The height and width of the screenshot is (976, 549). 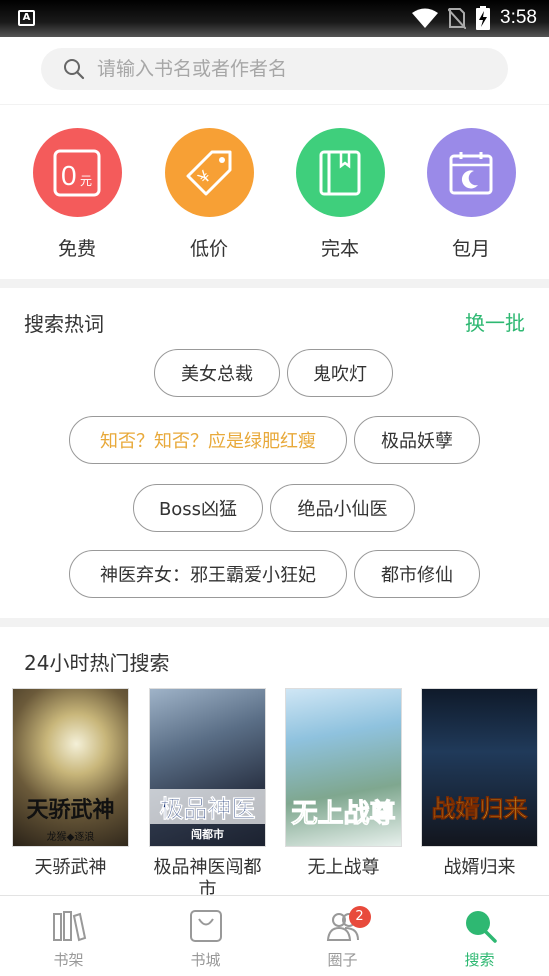 What do you see at coordinates (359, 917) in the screenshot?
I see `notification-badge: 2` at bounding box center [359, 917].